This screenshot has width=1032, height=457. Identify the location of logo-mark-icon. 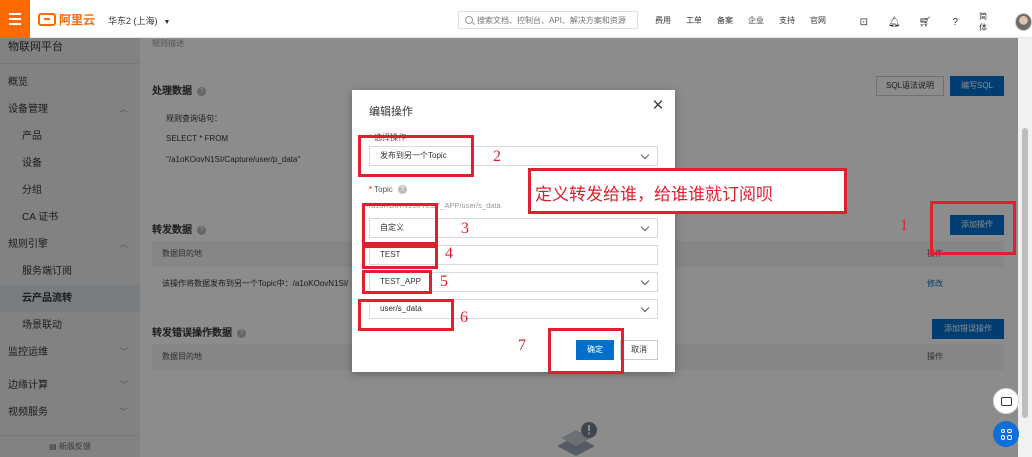
(47, 19).